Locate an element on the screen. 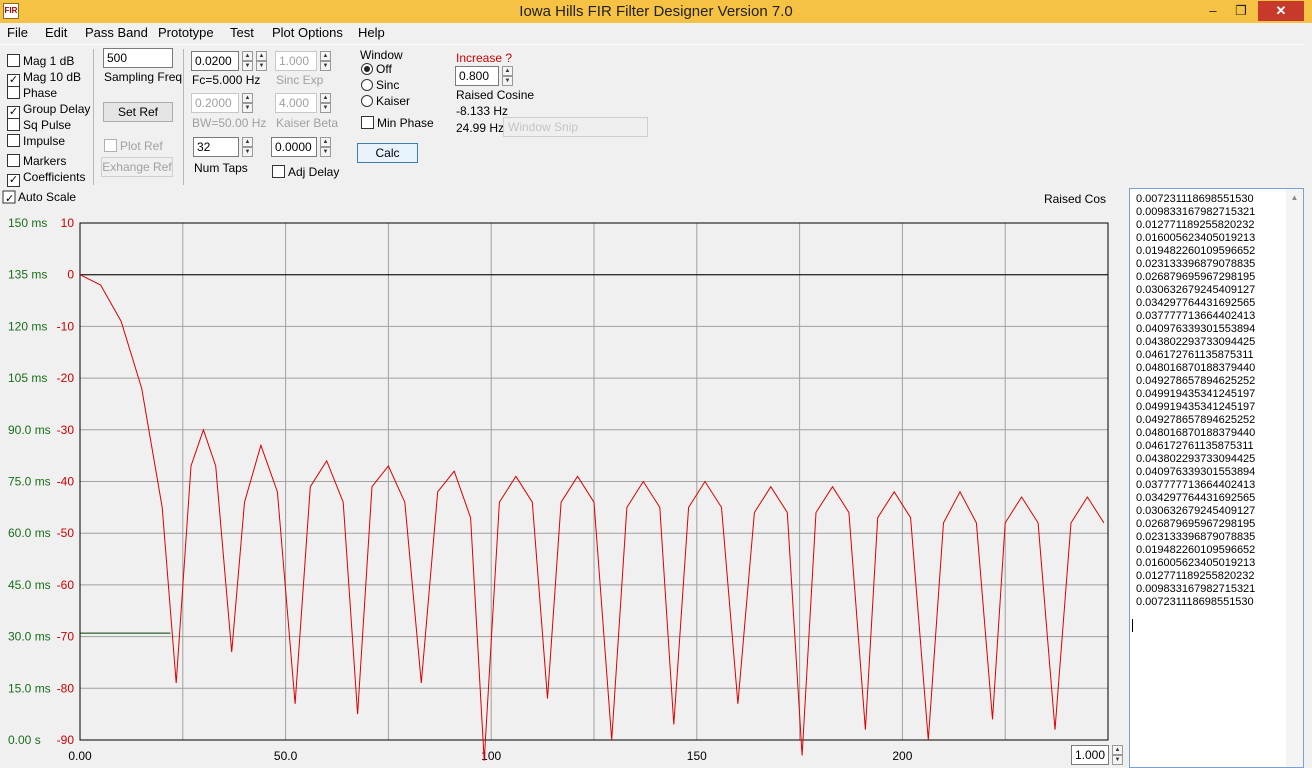 The image size is (1312, 768). db-tick-label: -40 is located at coordinates (66, 482).